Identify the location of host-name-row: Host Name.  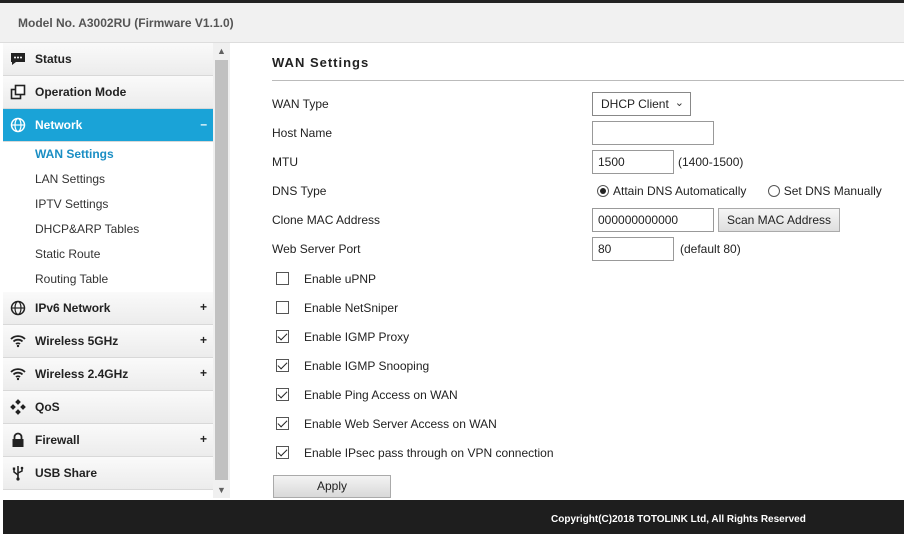
(582, 133).